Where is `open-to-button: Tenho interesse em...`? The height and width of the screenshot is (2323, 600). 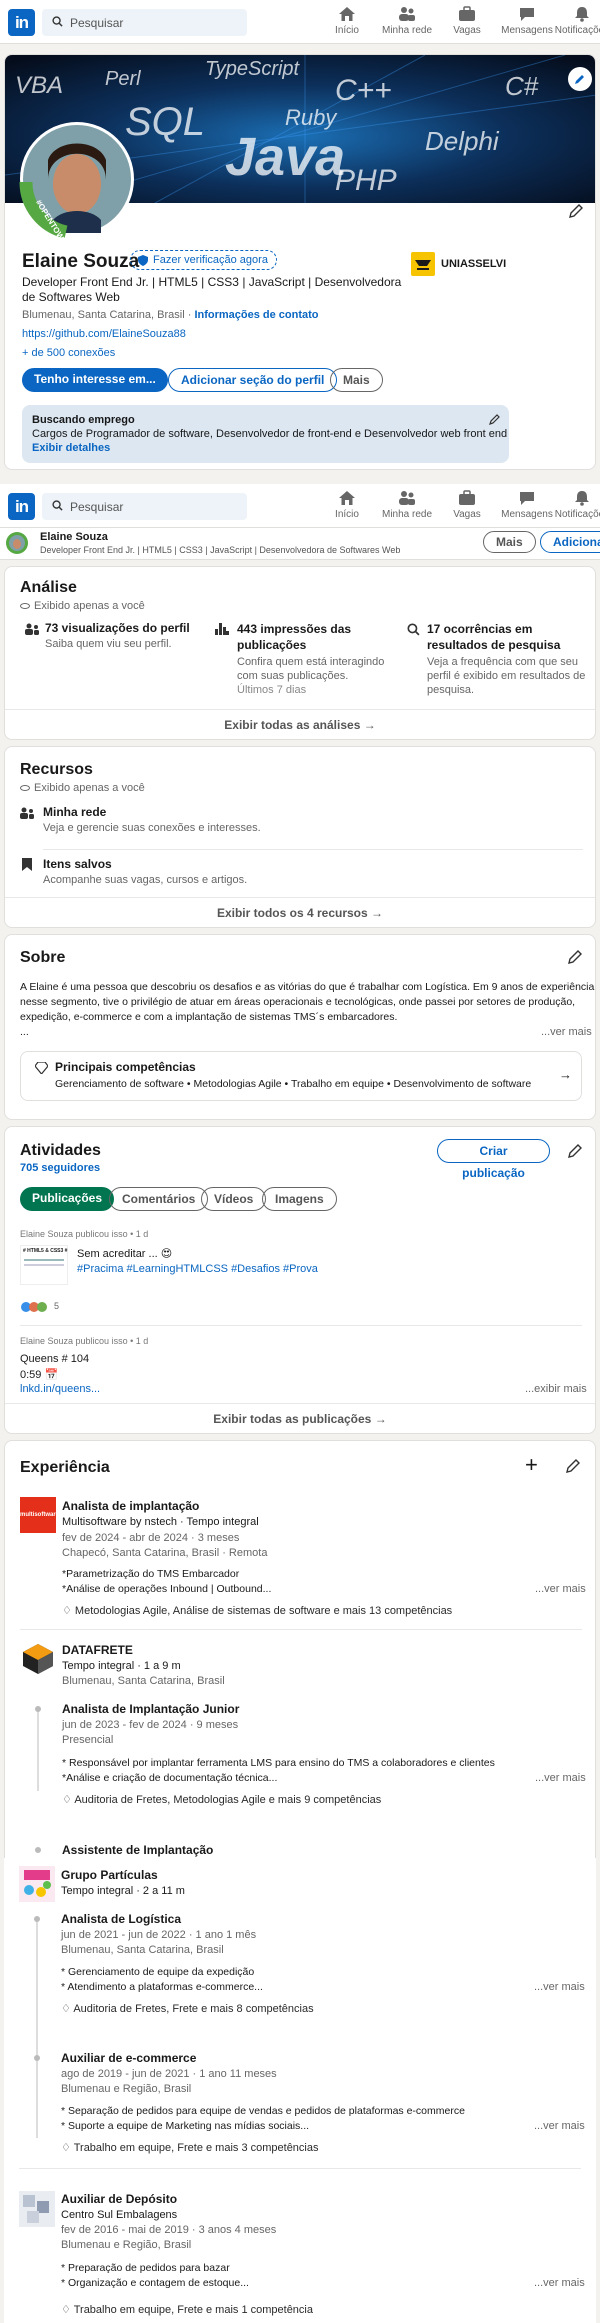 open-to-button: Tenho interesse em... is located at coordinates (95, 380).